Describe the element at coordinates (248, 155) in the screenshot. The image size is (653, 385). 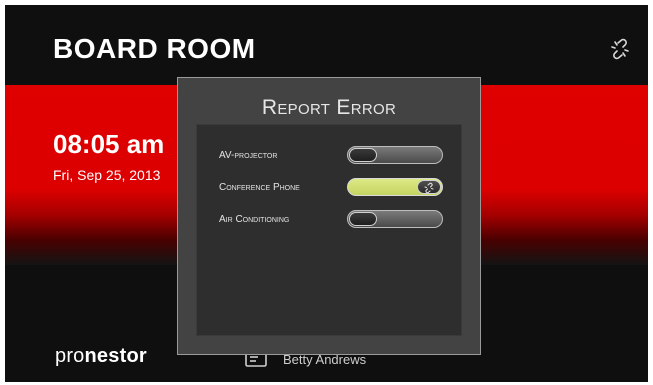
I see `device-label: AV-projector` at that location.